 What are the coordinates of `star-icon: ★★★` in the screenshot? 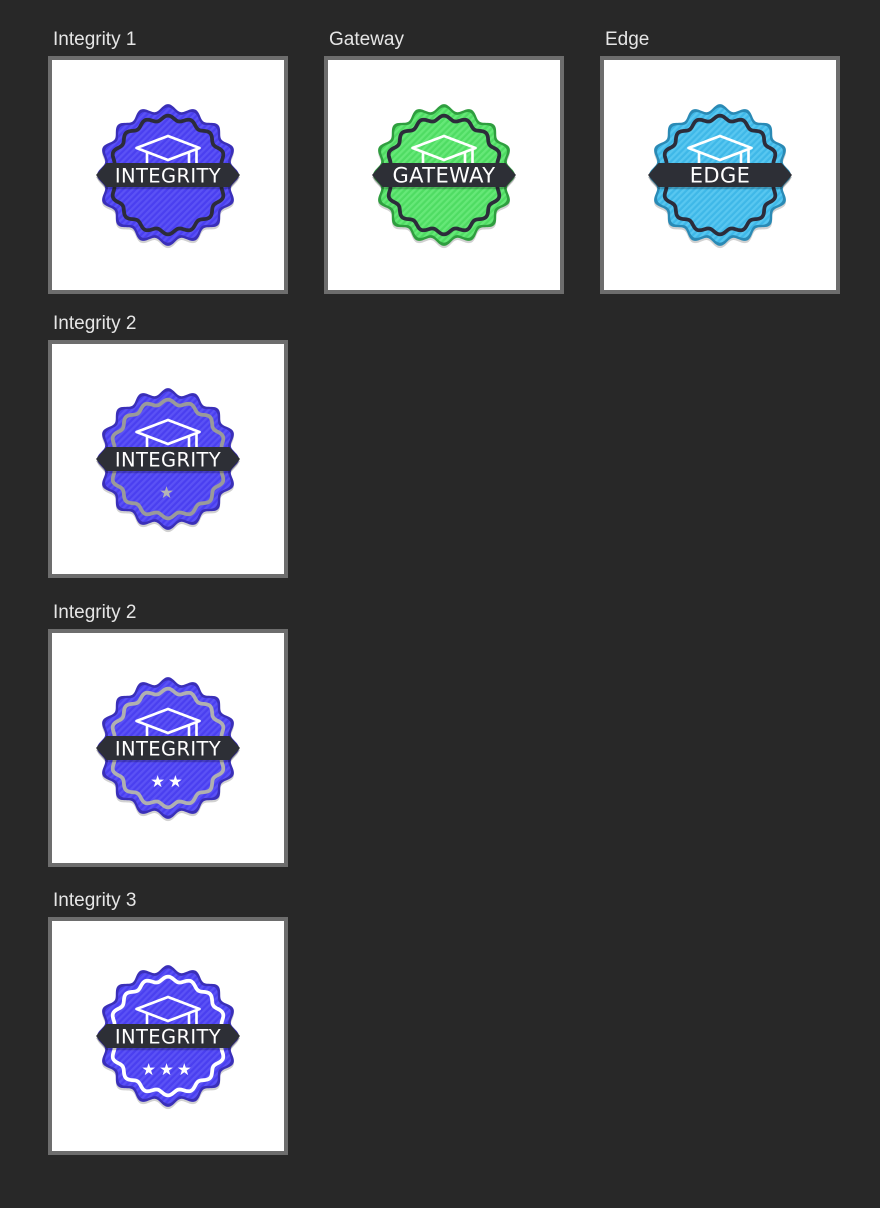 It's located at (167, 1069).